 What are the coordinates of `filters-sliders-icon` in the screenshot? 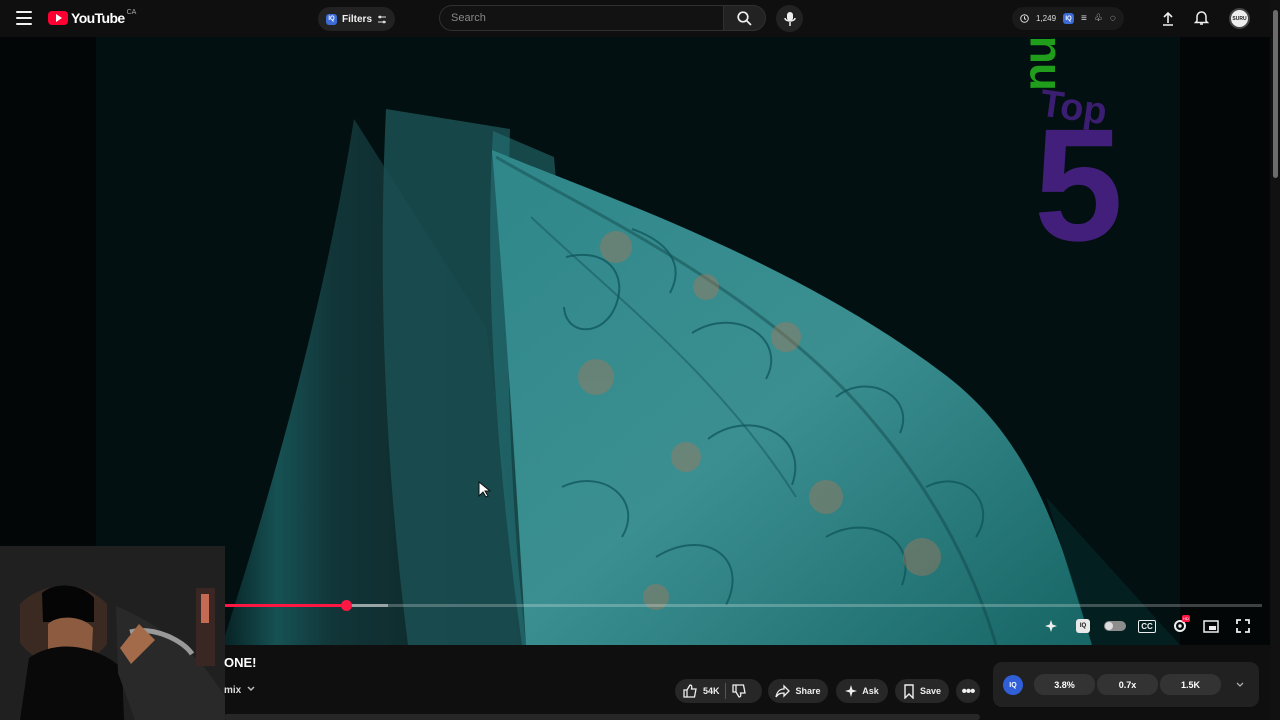 It's located at (382, 19).